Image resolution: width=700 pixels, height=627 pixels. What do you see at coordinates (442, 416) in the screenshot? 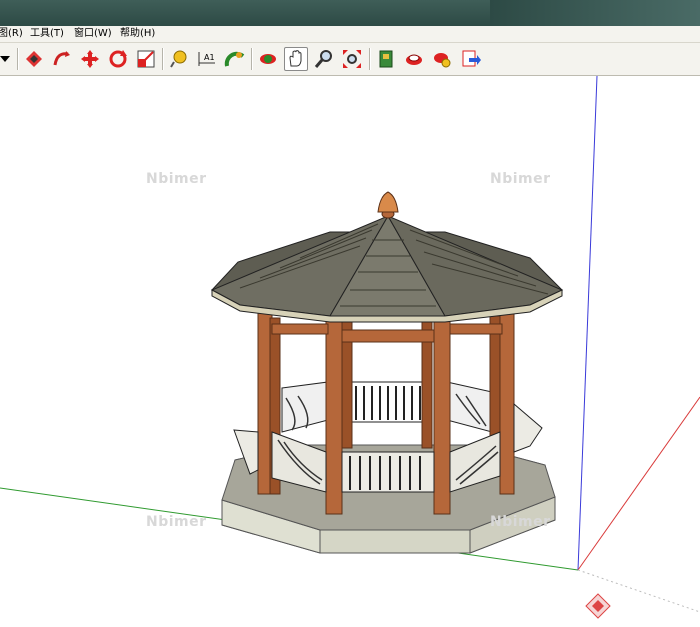
I see `post-front-right` at bounding box center [442, 416].